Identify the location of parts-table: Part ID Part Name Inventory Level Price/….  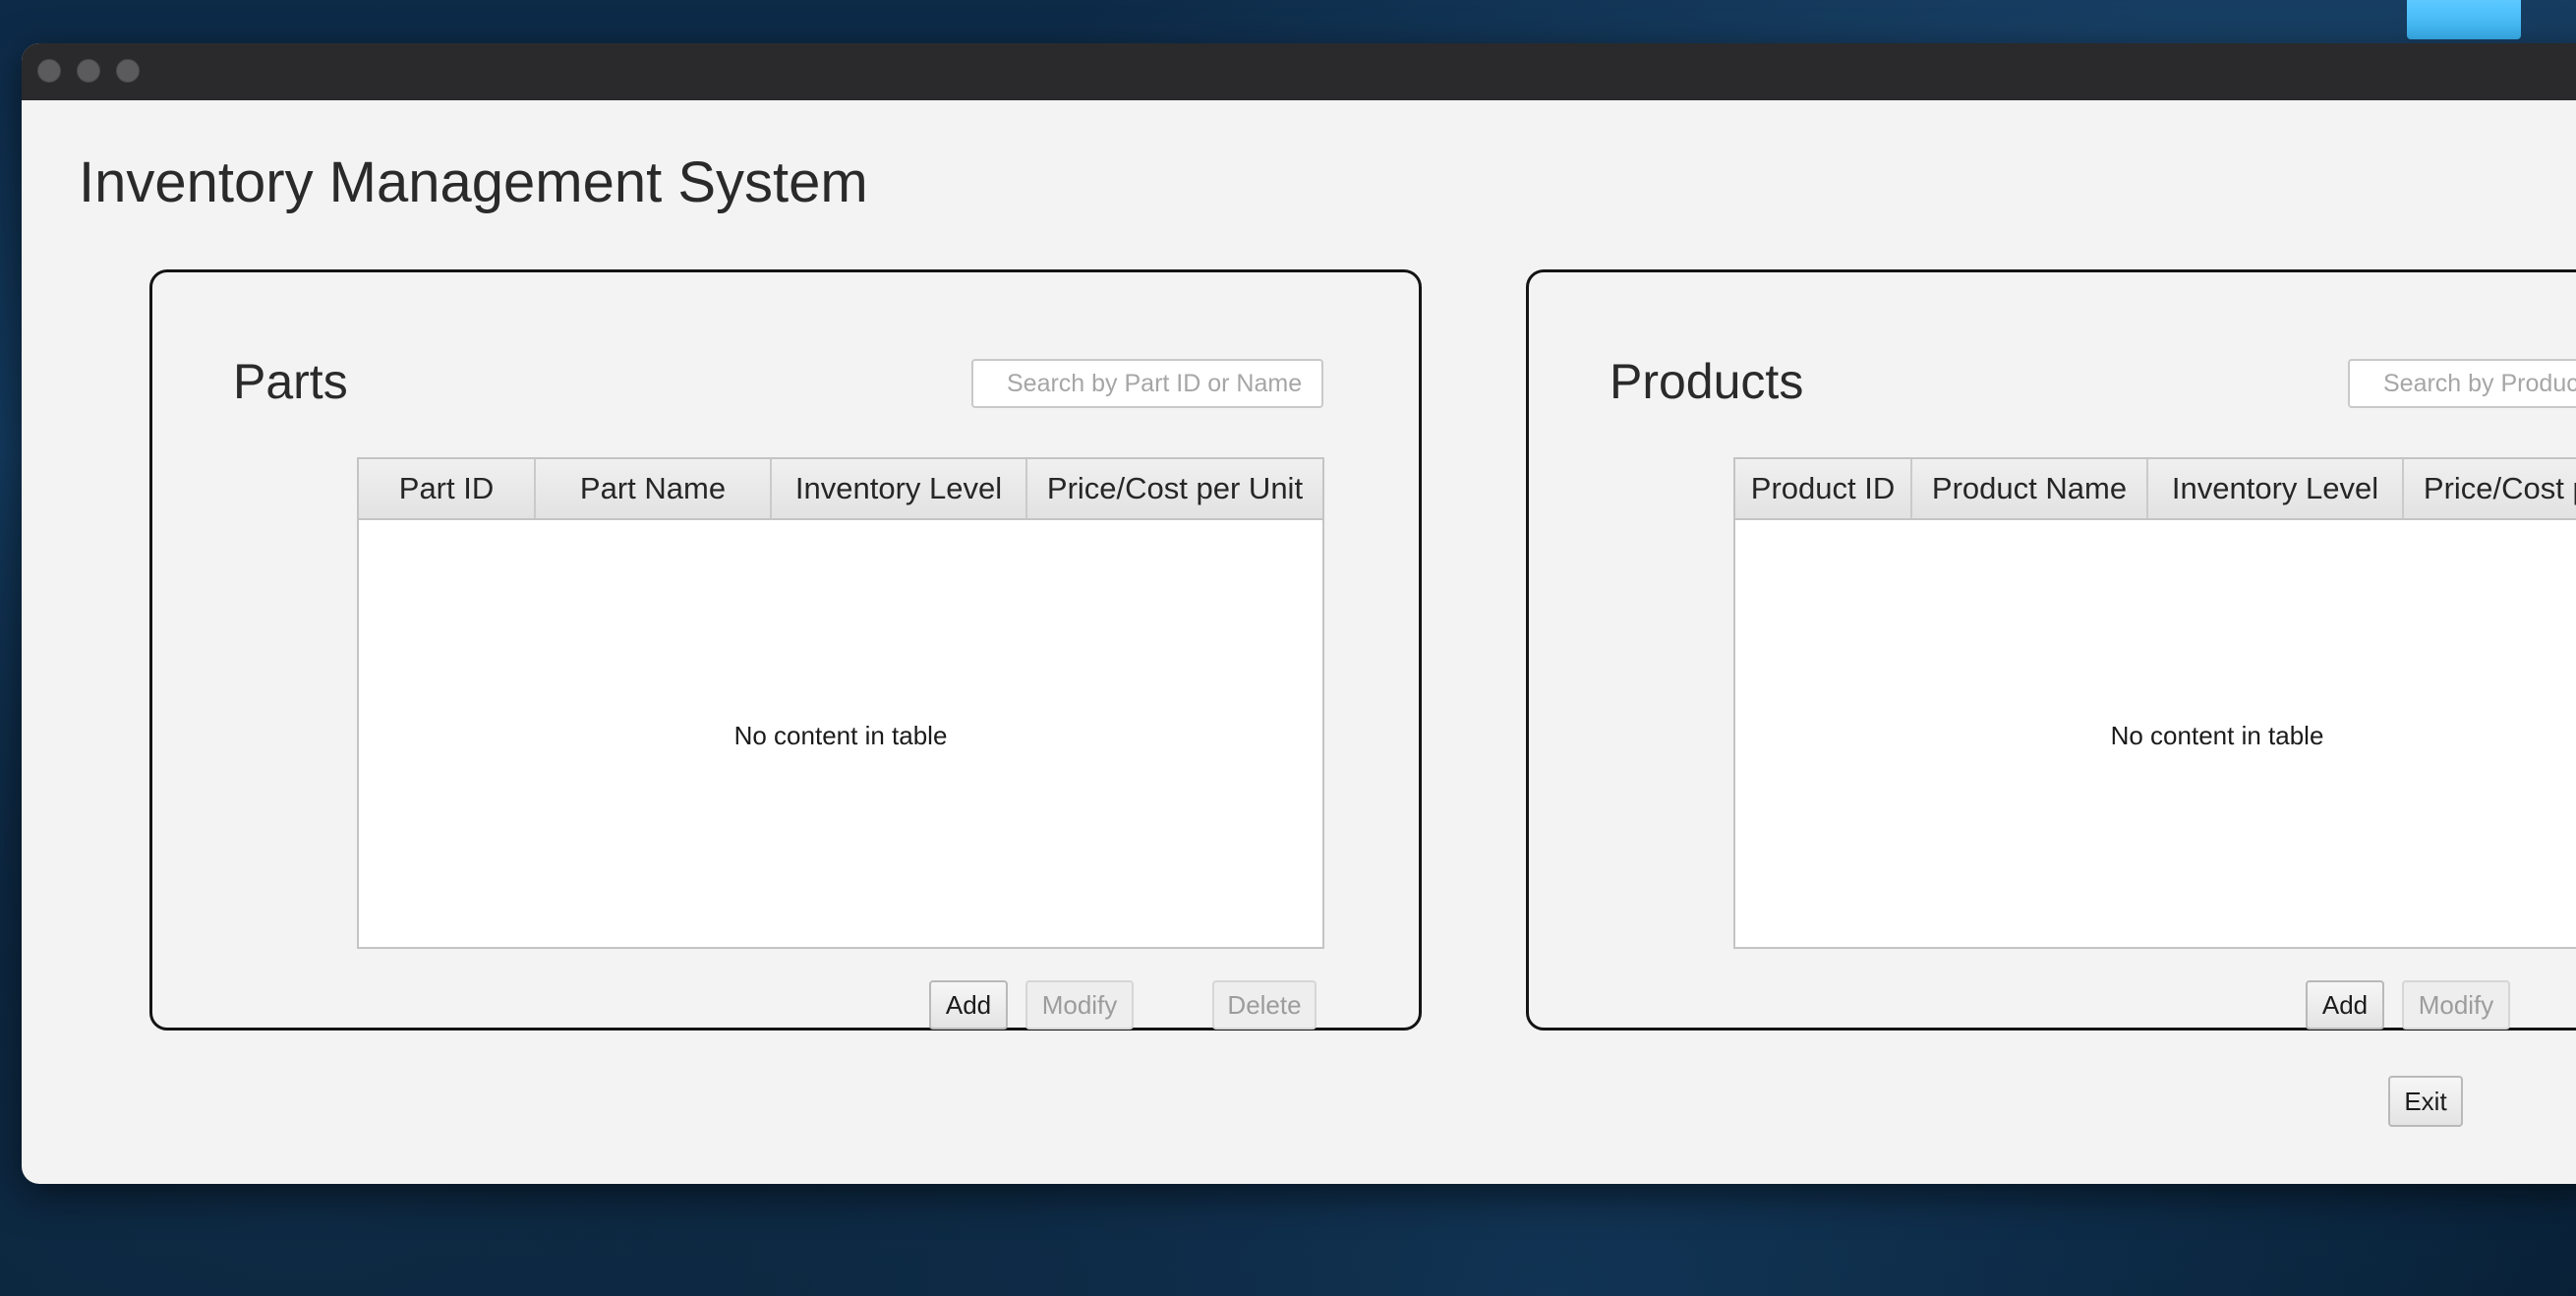
(840, 703).